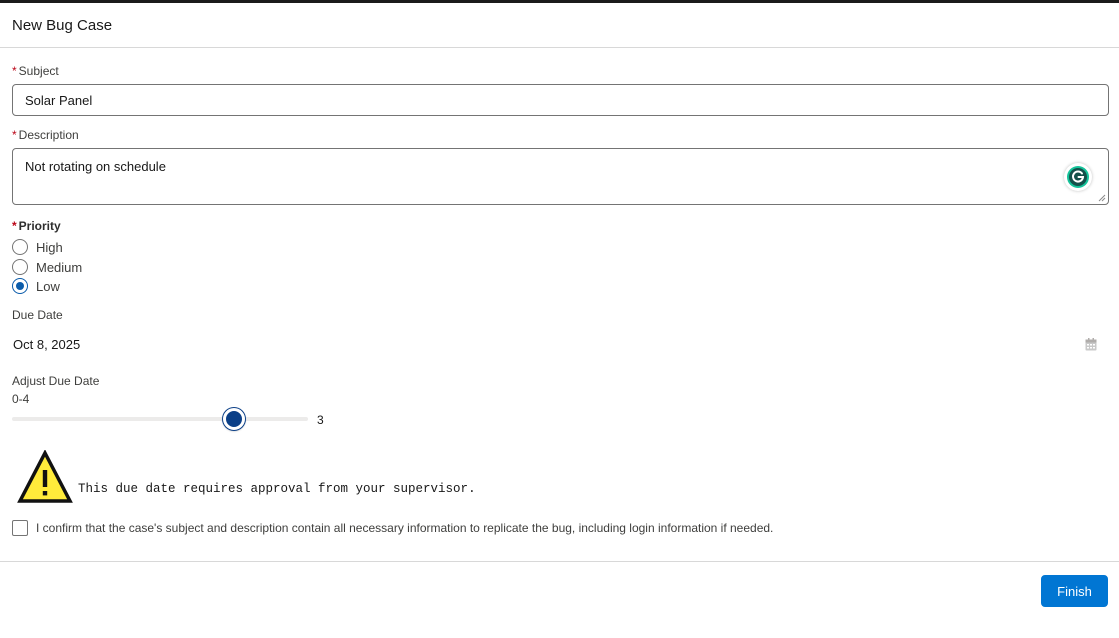 The image size is (1119, 638). What do you see at coordinates (320, 420) in the screenshot?
I see `slider-value: 3` at bounding box center [320, 420].